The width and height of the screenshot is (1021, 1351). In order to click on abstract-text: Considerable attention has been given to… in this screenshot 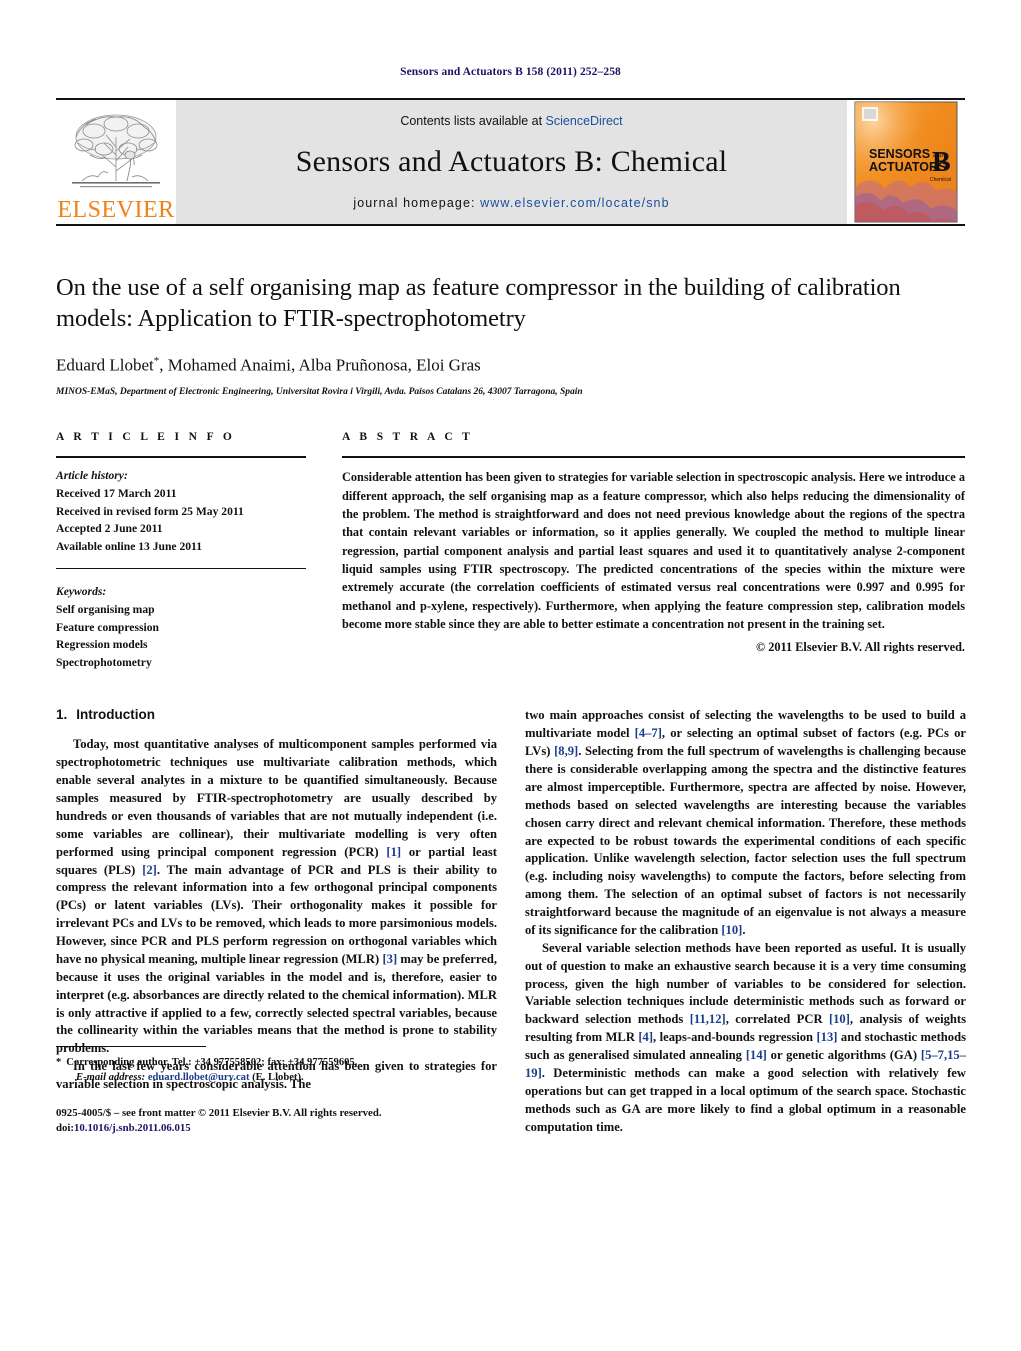, I will do `click(653, 550)`.